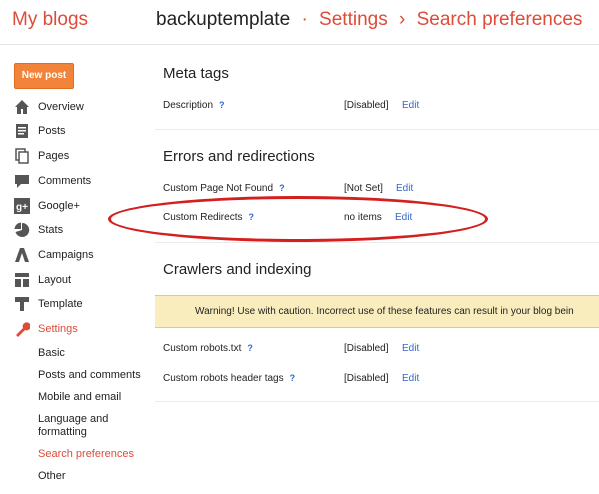 The width and height of the screenshot is (599, 494). I want to click on redirects-value: no items, so click(363, 217).